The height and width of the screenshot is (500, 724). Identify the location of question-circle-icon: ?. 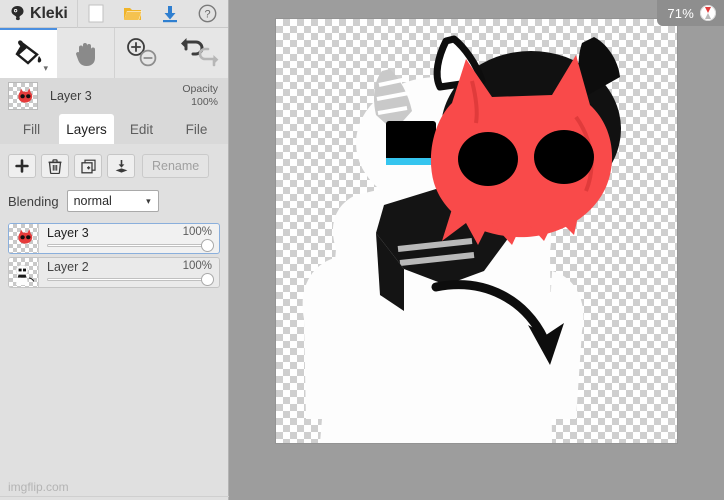
(207, 13).